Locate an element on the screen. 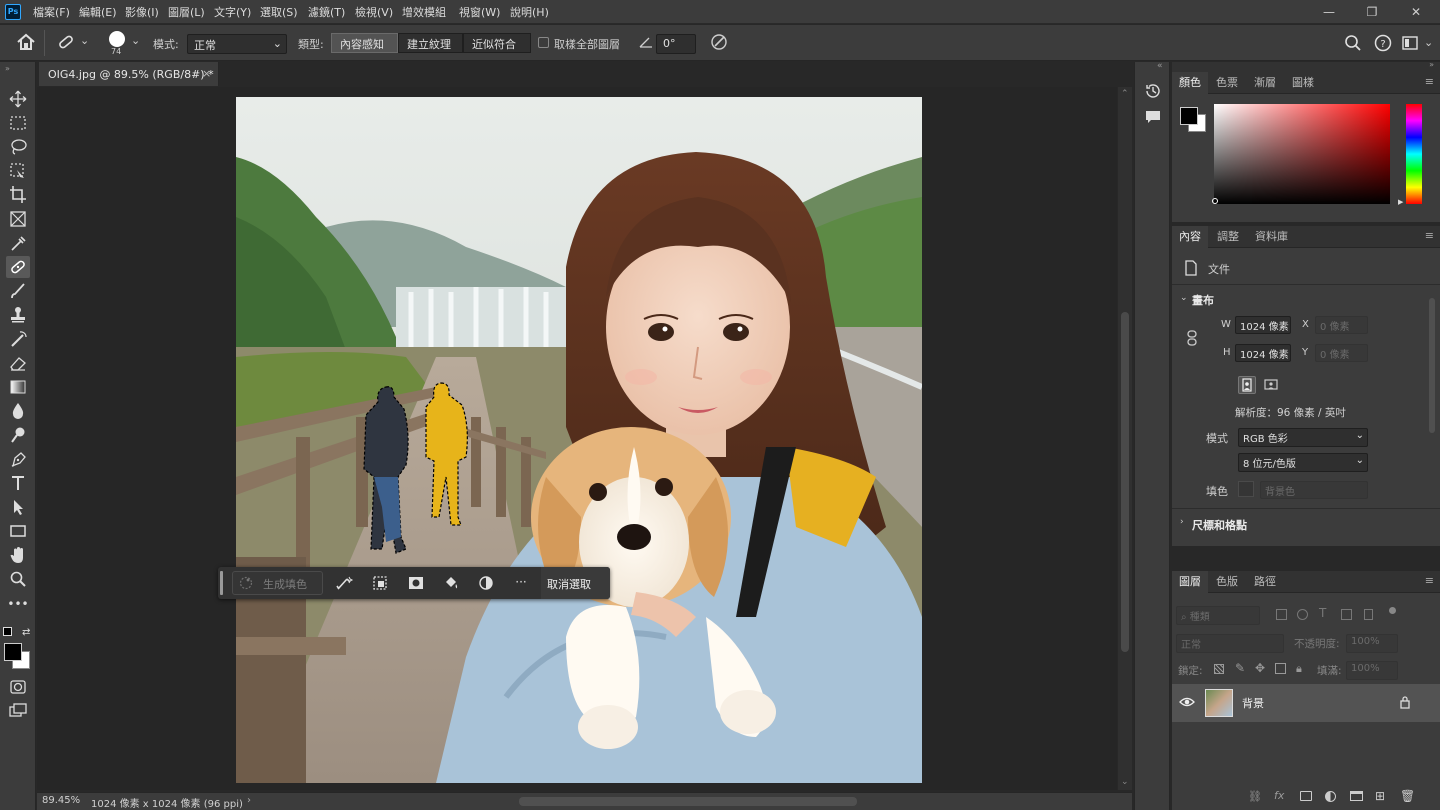  blur-tool-icon is located at coordinates (18, 411).